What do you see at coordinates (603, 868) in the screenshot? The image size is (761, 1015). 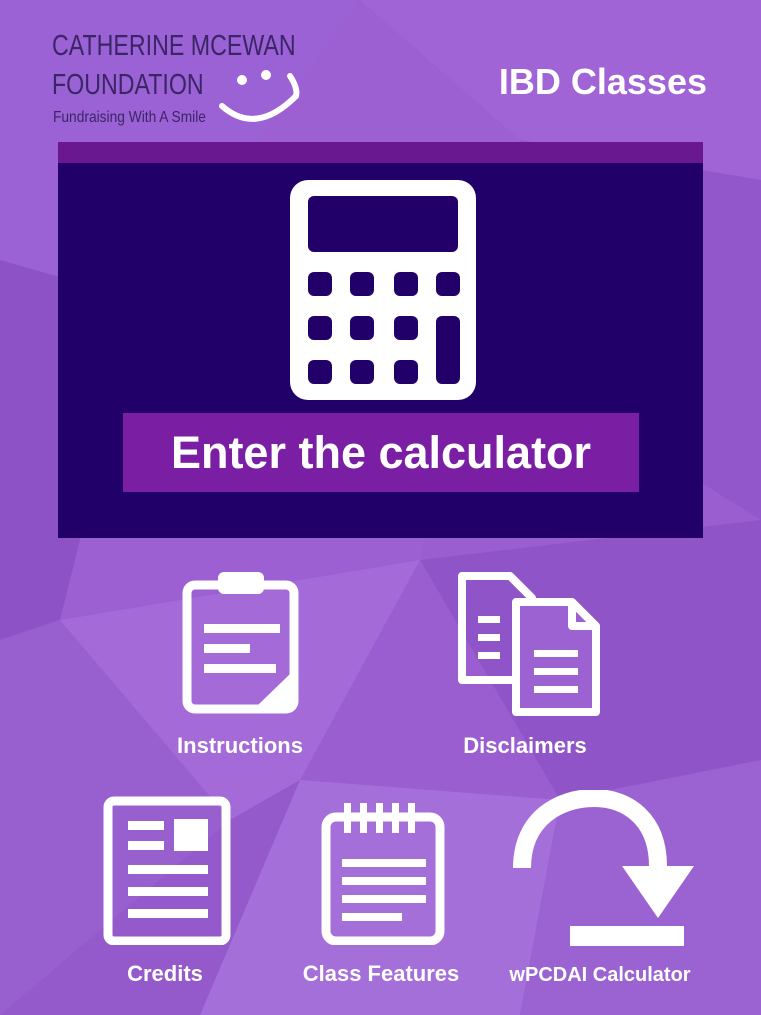 I see `curved-download-arrow-icon` at bounding box center [603, 868].